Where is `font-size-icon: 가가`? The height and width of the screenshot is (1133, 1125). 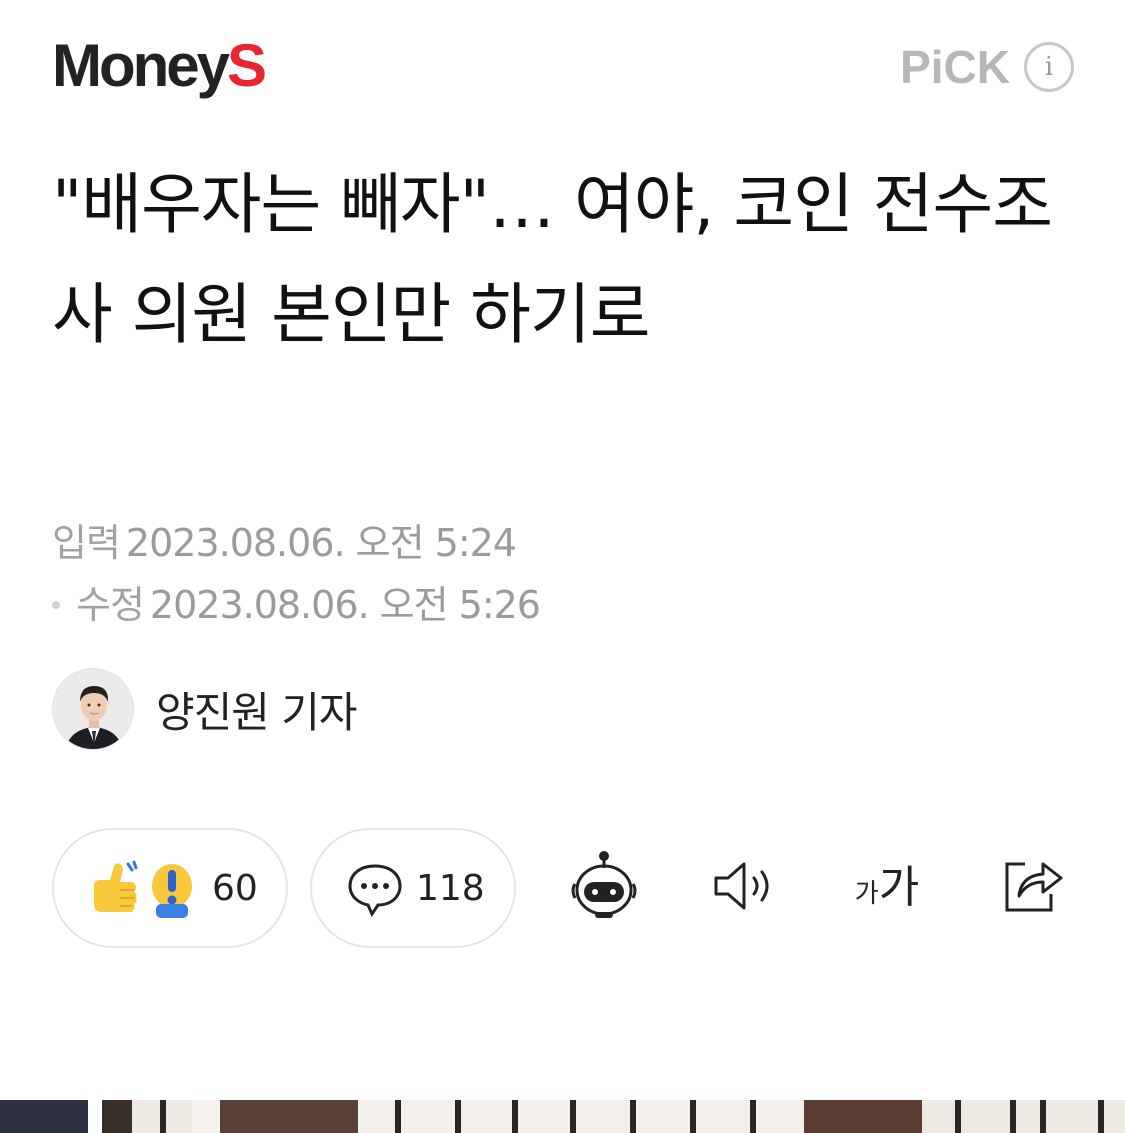 font-size-icon: 가가 is located at coordinates (887, 888).